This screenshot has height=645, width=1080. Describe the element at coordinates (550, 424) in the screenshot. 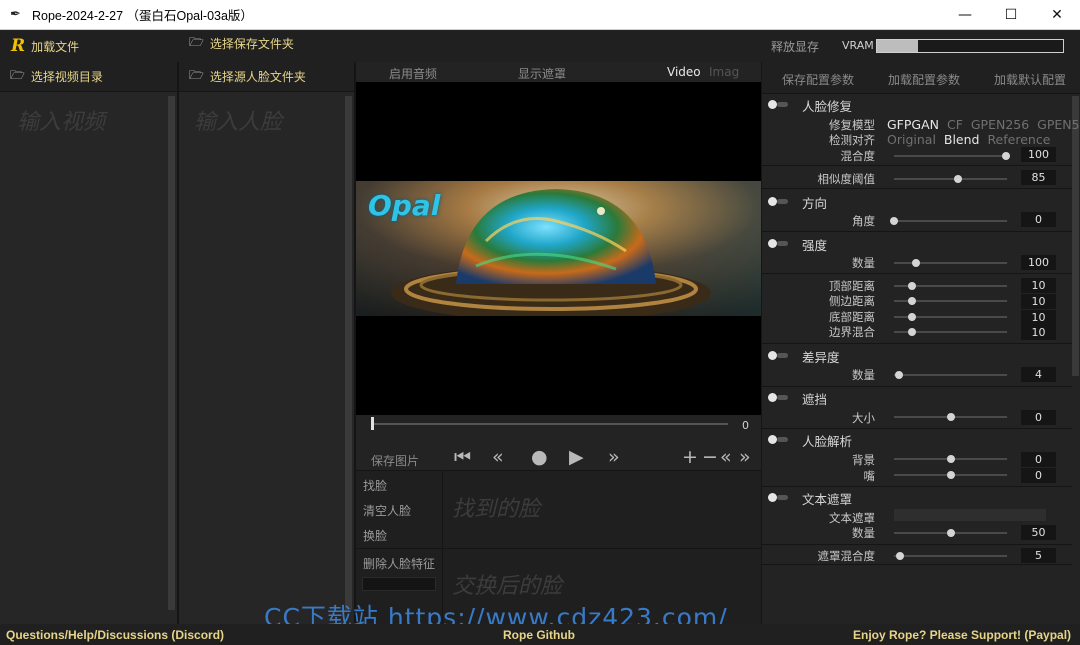

I see `timeline-track` at that location.